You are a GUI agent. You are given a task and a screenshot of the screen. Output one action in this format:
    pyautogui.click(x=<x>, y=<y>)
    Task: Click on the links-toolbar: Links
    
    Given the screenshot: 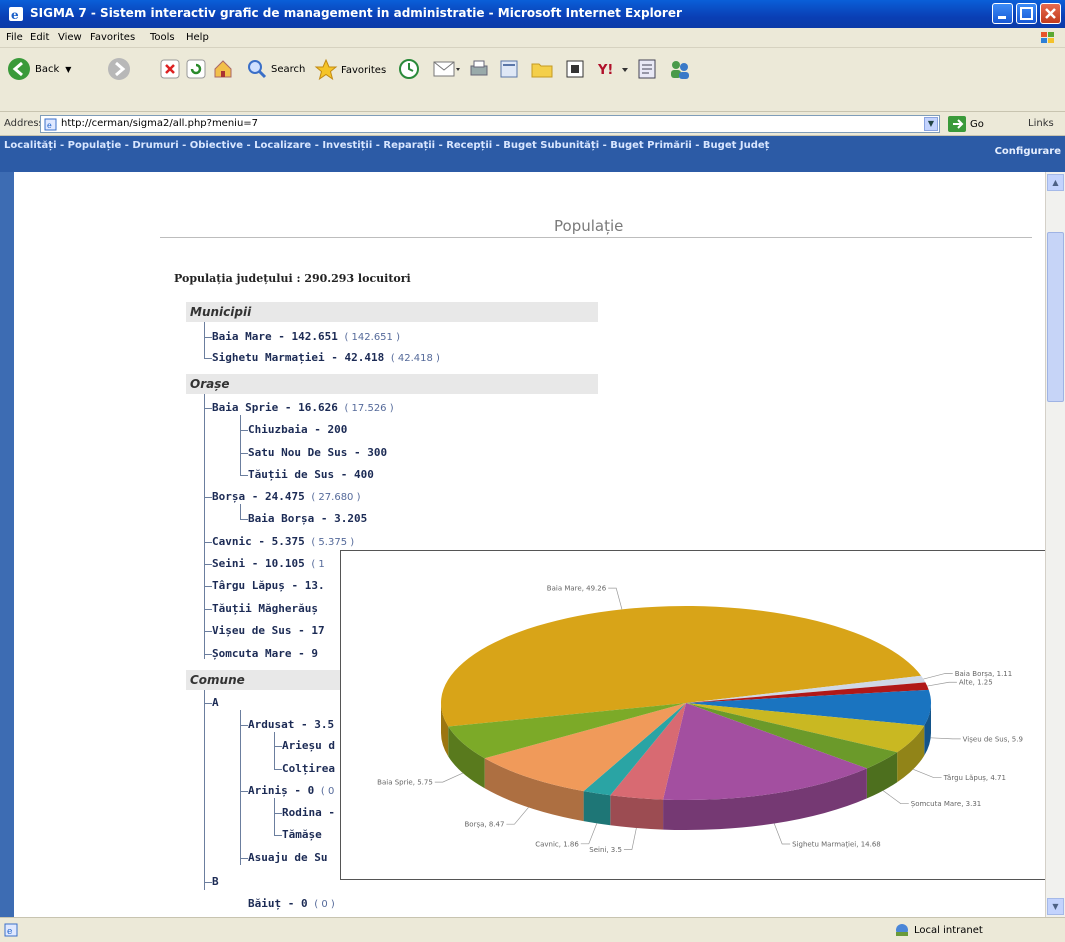 What is the action you would take?
    pyautogui.click(x=1041, y=123)
    